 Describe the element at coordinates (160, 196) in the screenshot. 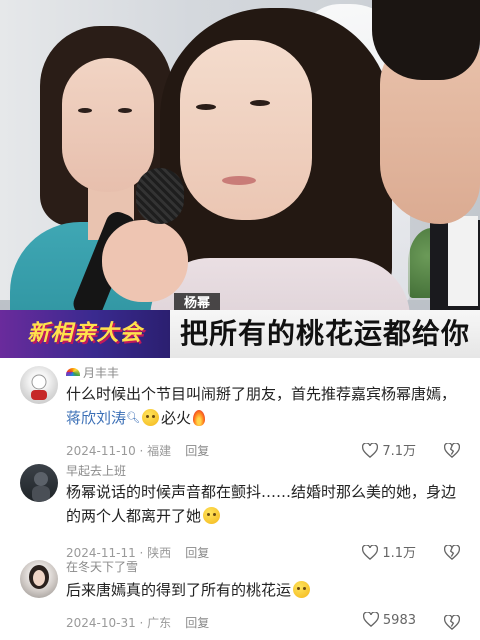

I see `microphone-icon` at that location.